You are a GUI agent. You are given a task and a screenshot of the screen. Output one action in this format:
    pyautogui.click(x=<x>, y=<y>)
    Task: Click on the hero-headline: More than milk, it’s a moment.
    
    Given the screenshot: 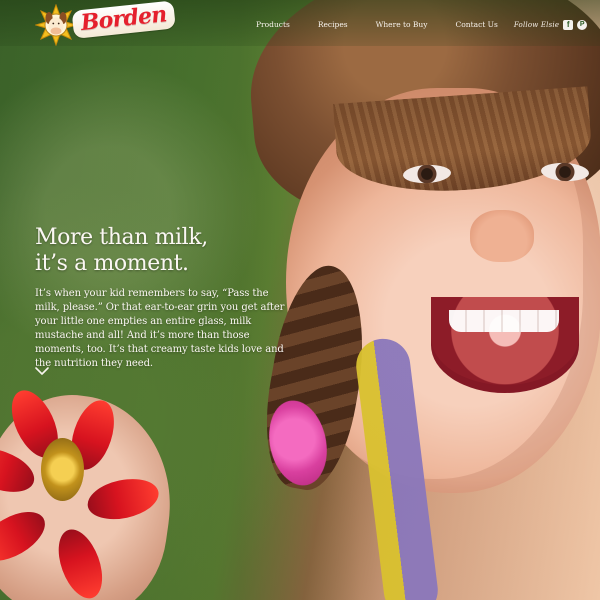 What is the action you would take?
    pyautogui.click(x=165, y=251)
    